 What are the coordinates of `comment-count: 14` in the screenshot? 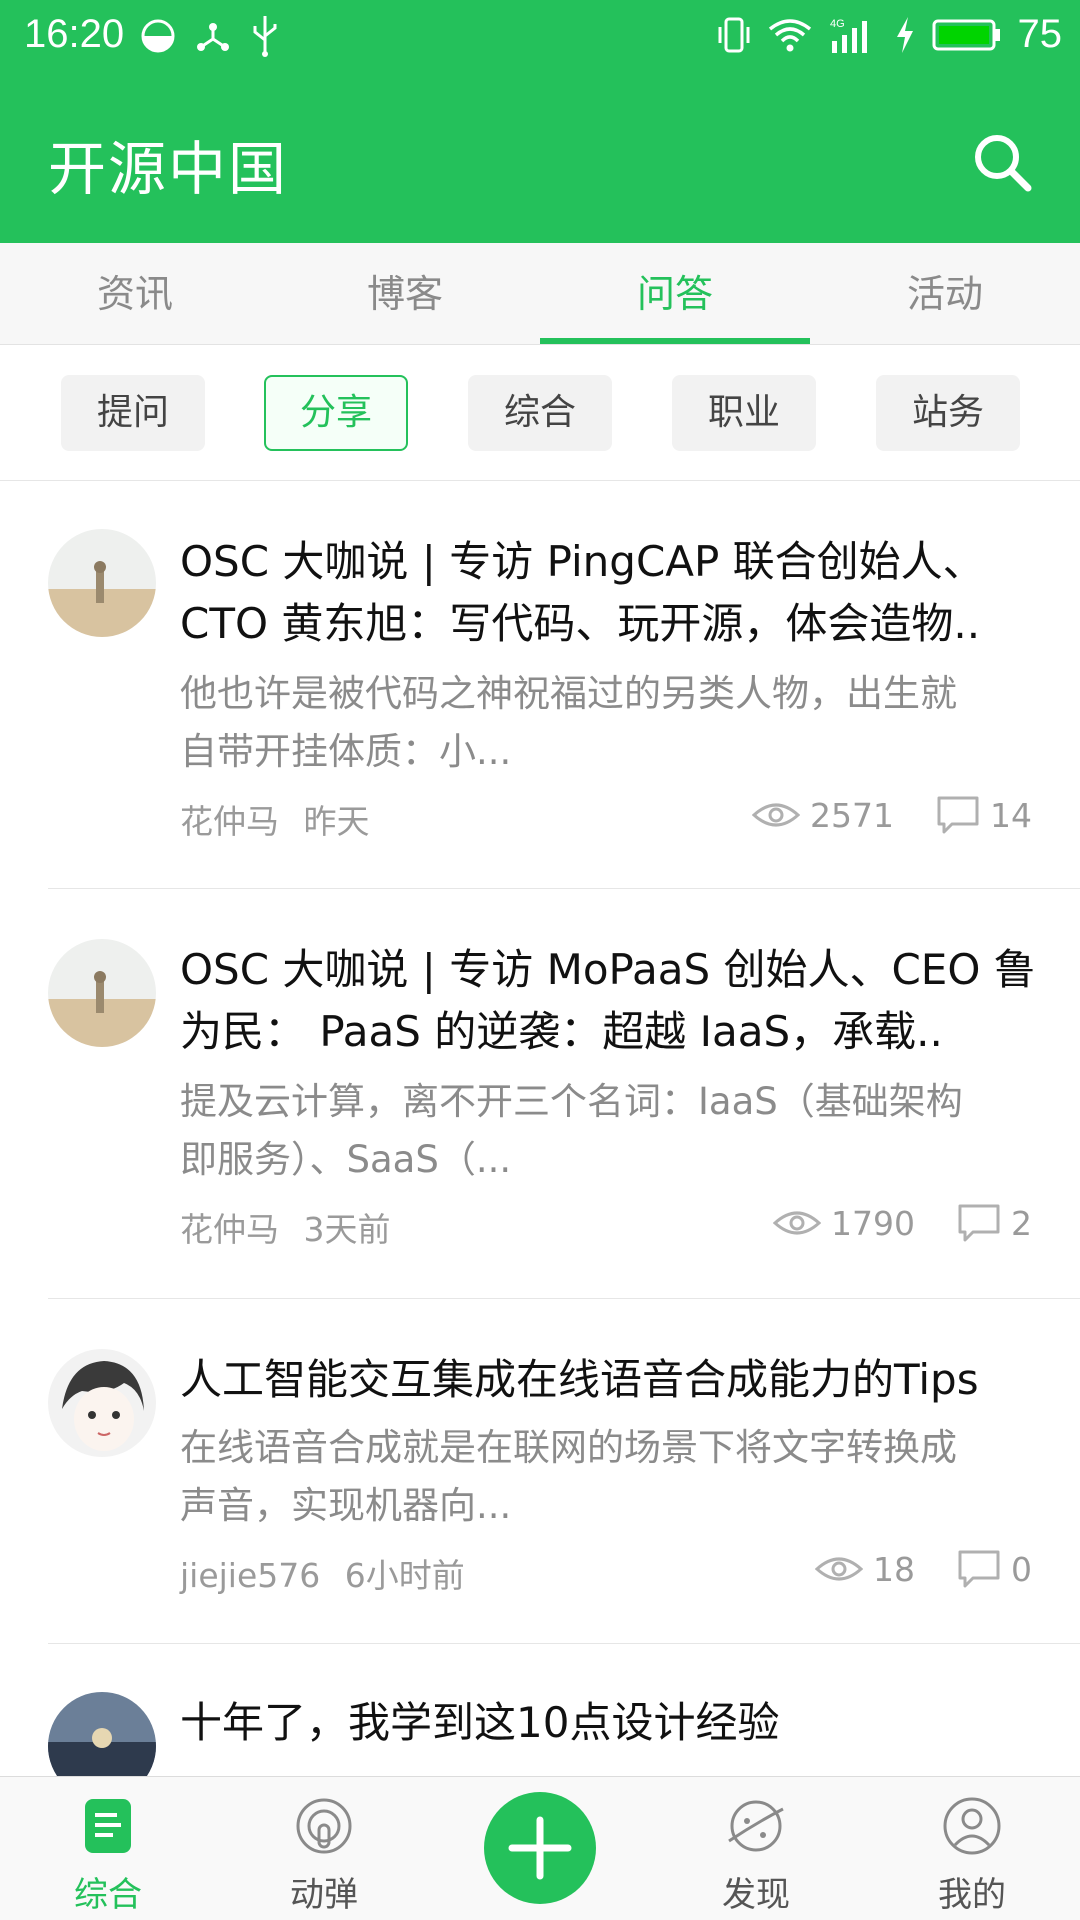 It's located at (1011, 815).